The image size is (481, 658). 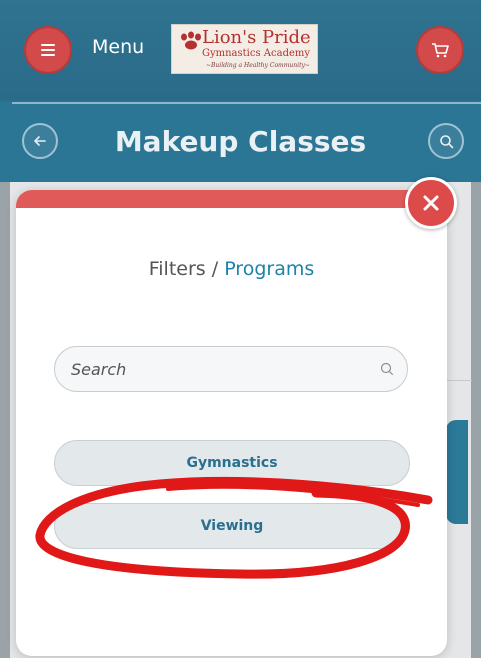 I want to click on hamburger-icon, so click(x=48, y=50).